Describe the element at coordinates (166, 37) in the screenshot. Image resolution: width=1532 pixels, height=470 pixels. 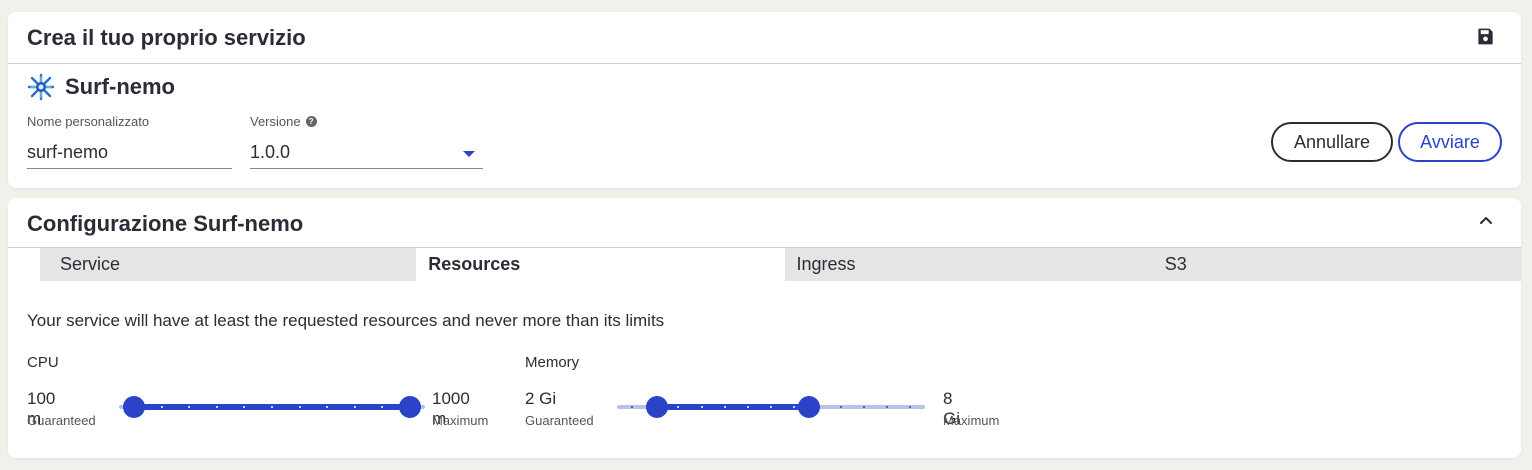
I see `page-title: Crea il tuo proprio servizio` at that location.